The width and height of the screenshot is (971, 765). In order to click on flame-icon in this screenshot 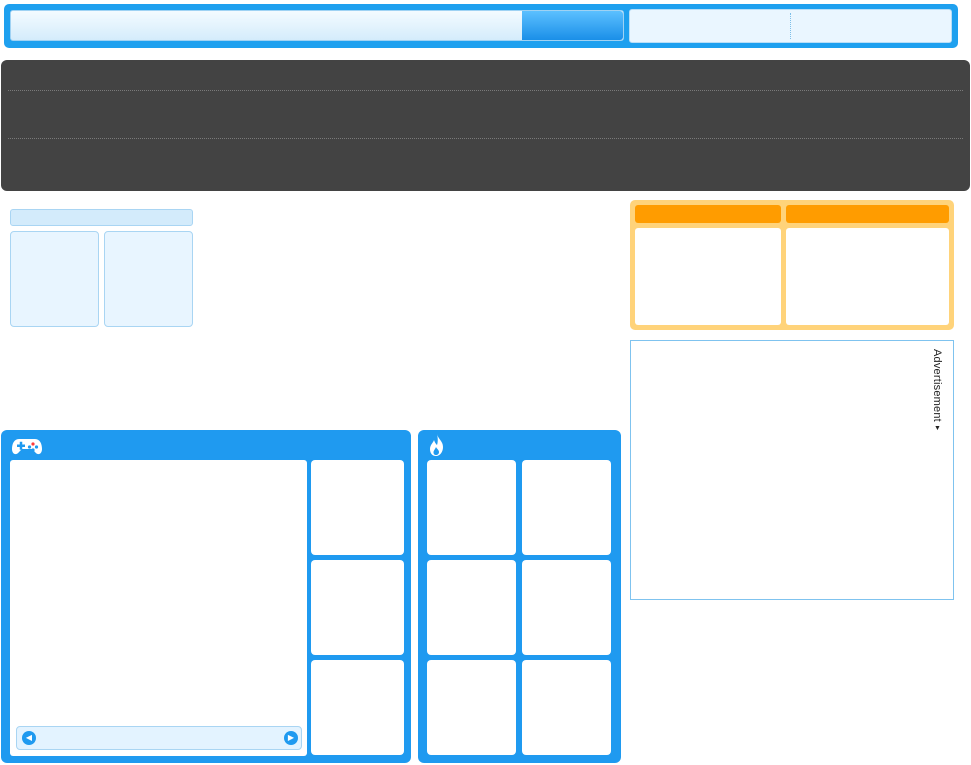, I will do `click(436, 445)`.